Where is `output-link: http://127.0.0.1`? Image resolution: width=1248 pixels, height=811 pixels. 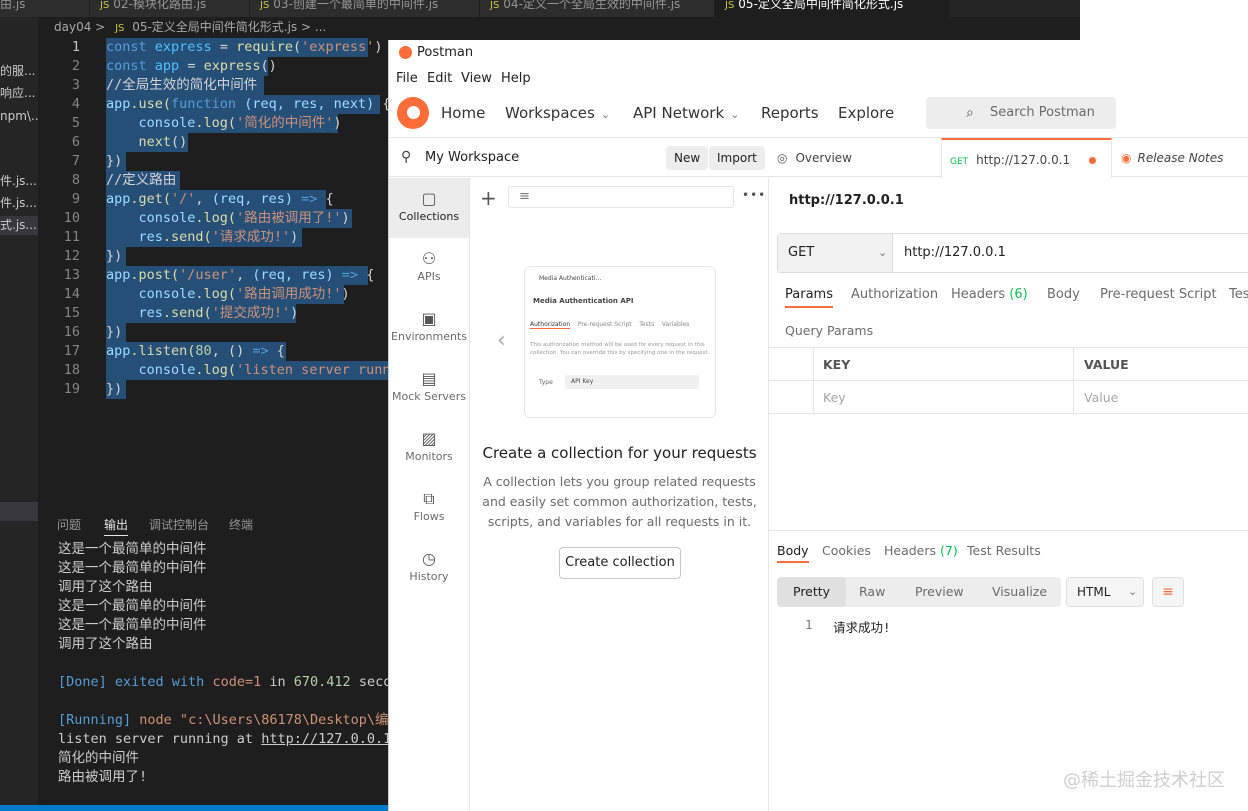 output-link: http://127.0.0.1 is located at coordinates (324, 739).